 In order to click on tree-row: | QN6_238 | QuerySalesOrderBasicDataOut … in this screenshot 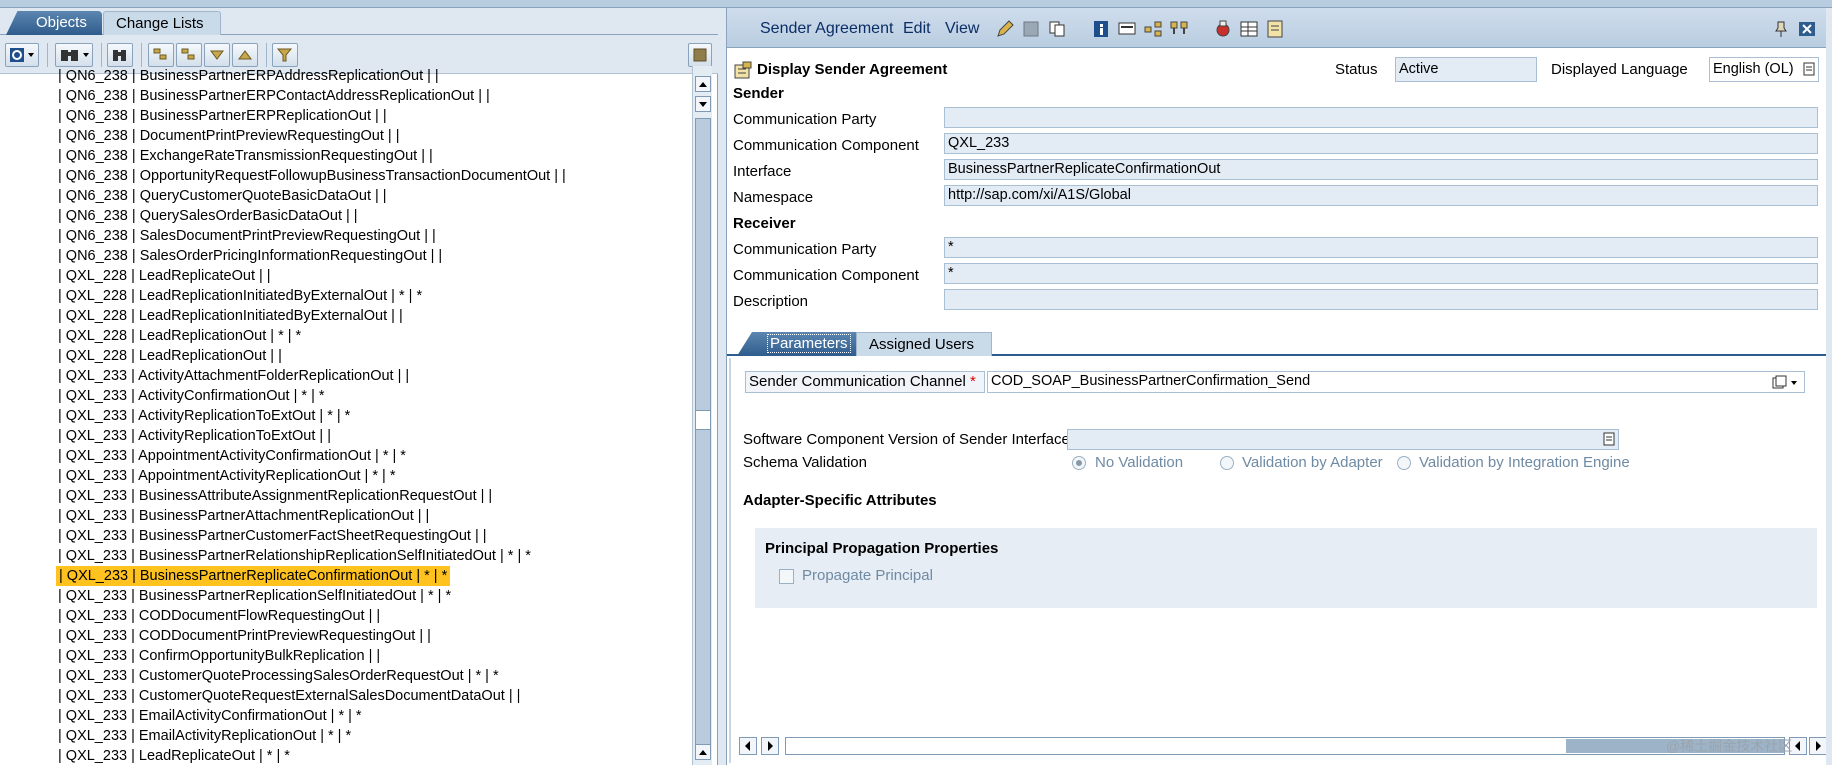, I will do `click(208, 216)`.